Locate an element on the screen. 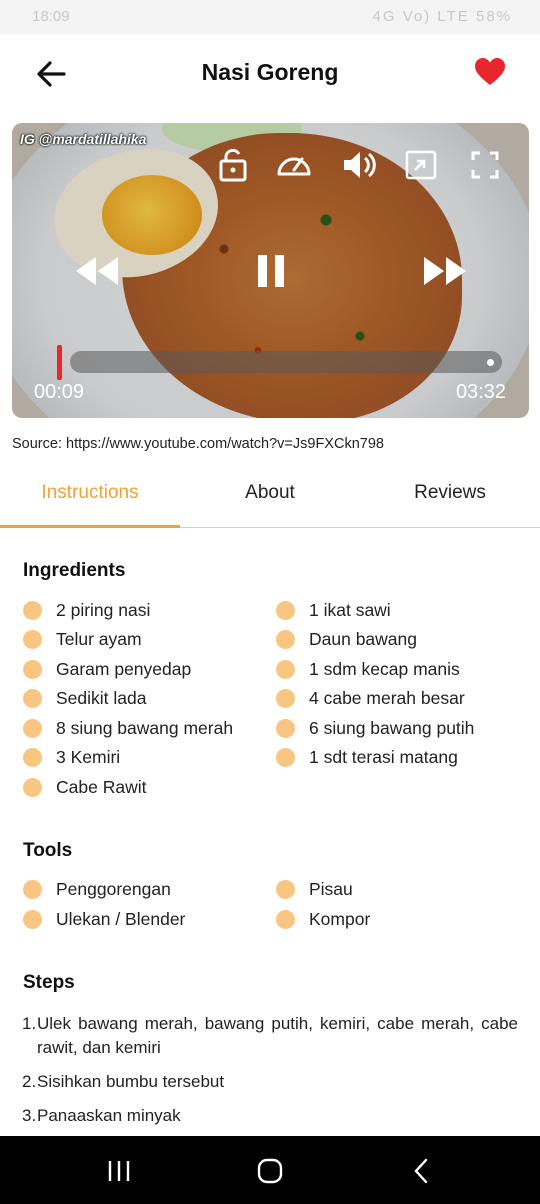 Image resolution: width=540 pixels, height=1204 pixels. fullscreen-icon is located at coordinates (485, 165).